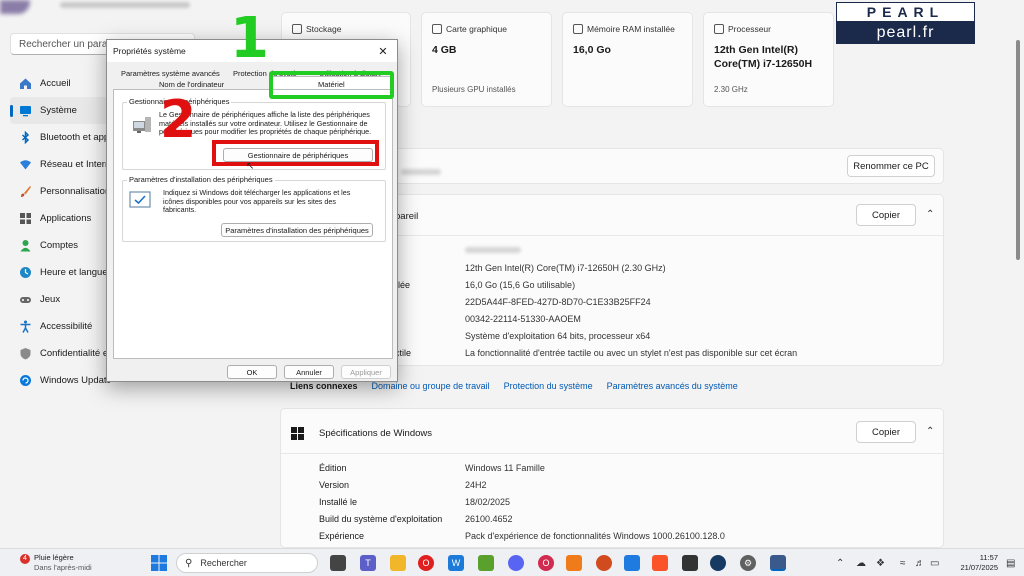 This screenshot has width=1024, height=576. Describe the element at coordinates (905, 33) in the screenshot. I see `logo-bottom-text: pearl.fr` at that location.